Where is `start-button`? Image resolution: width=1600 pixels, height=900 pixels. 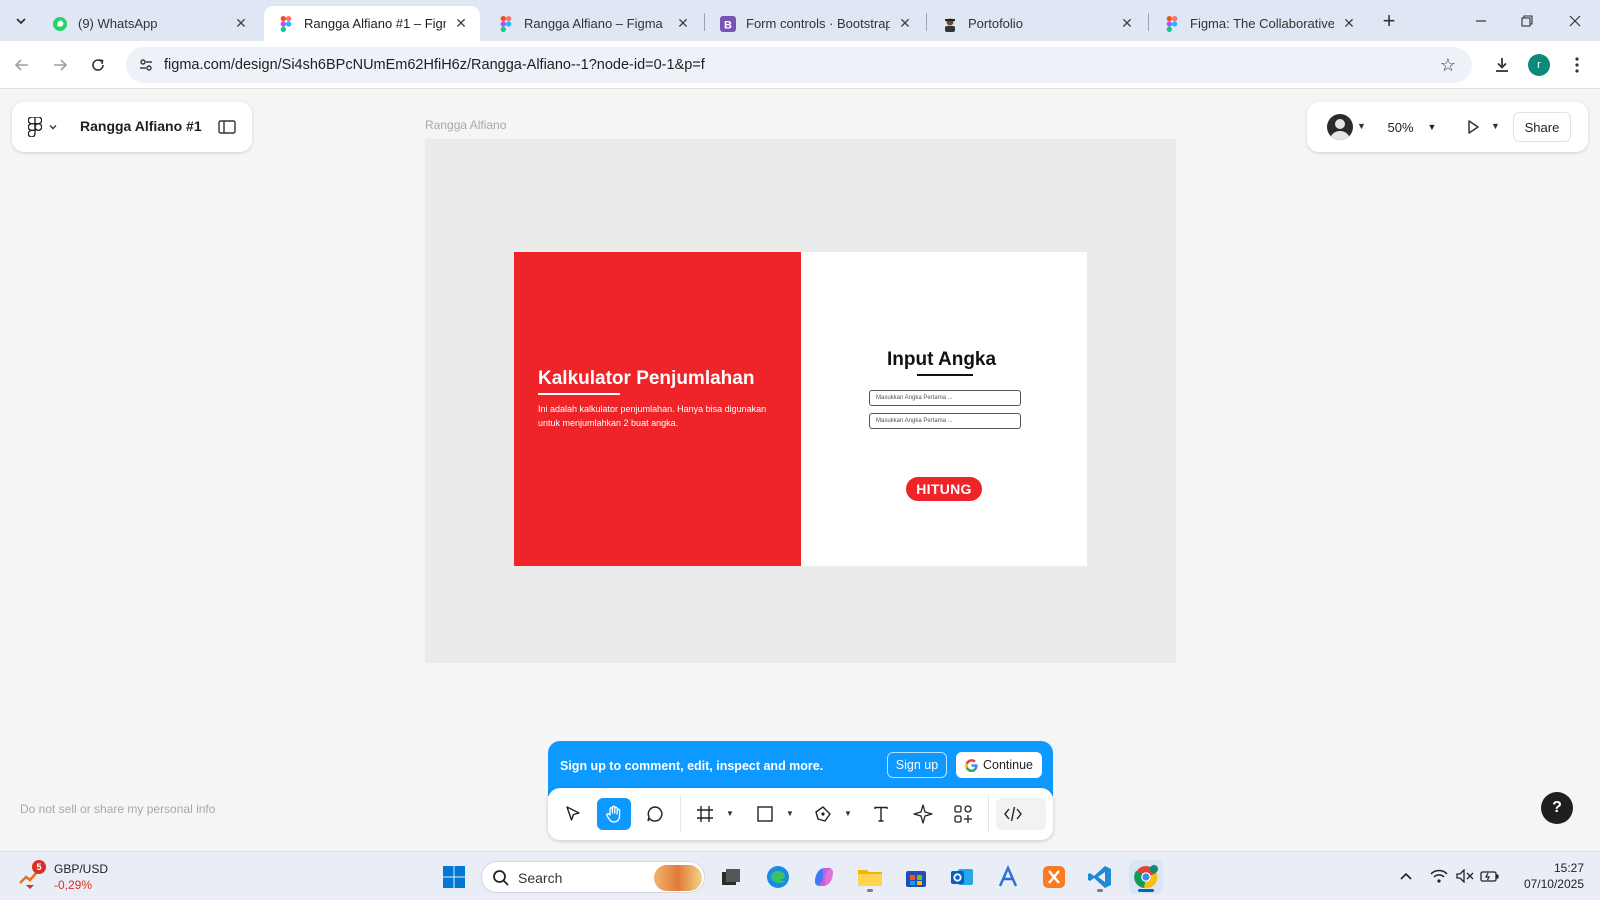
start-button is located at coordinates (454, 877).